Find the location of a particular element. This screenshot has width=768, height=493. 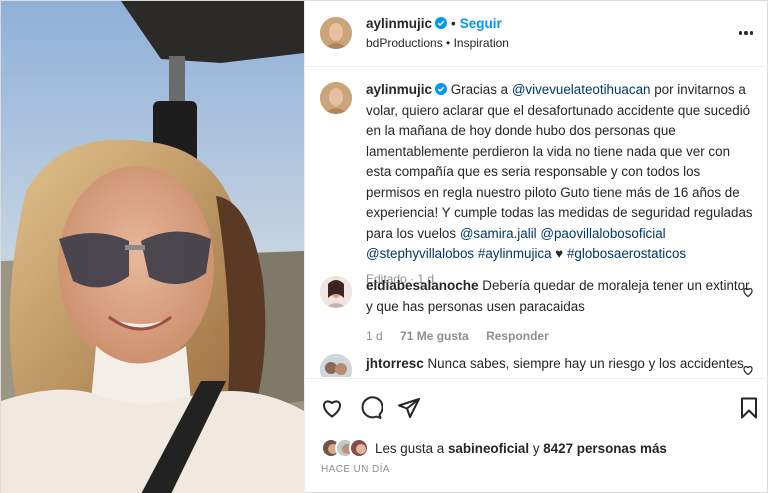

heart-icon is located at coordinates (332, 408).